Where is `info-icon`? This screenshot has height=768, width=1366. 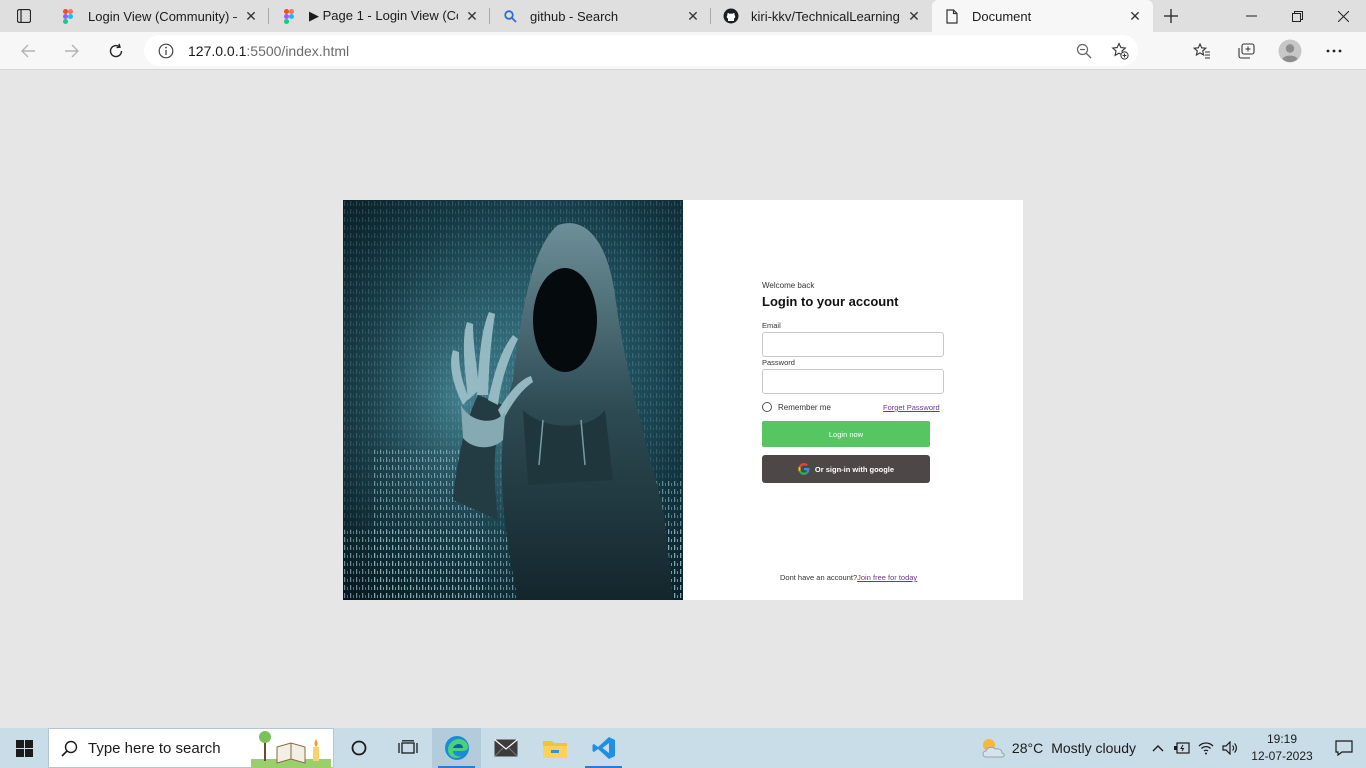
info-icon is located at coordinates (166, 50).